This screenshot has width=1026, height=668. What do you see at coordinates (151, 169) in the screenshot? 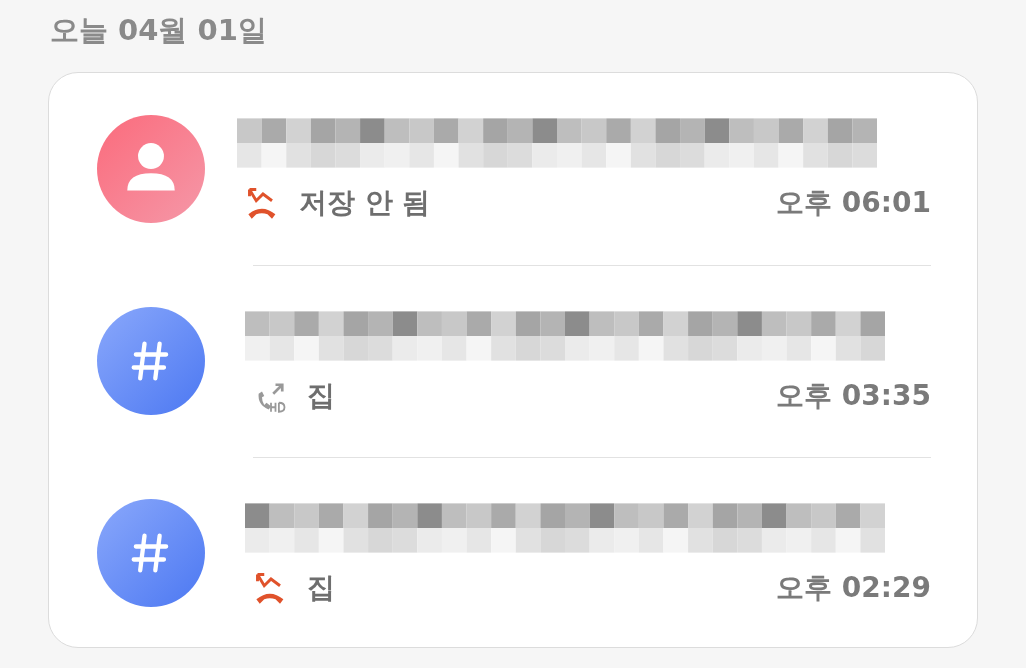
I see `person-avatar-icon` at bounding box center [151, 169].